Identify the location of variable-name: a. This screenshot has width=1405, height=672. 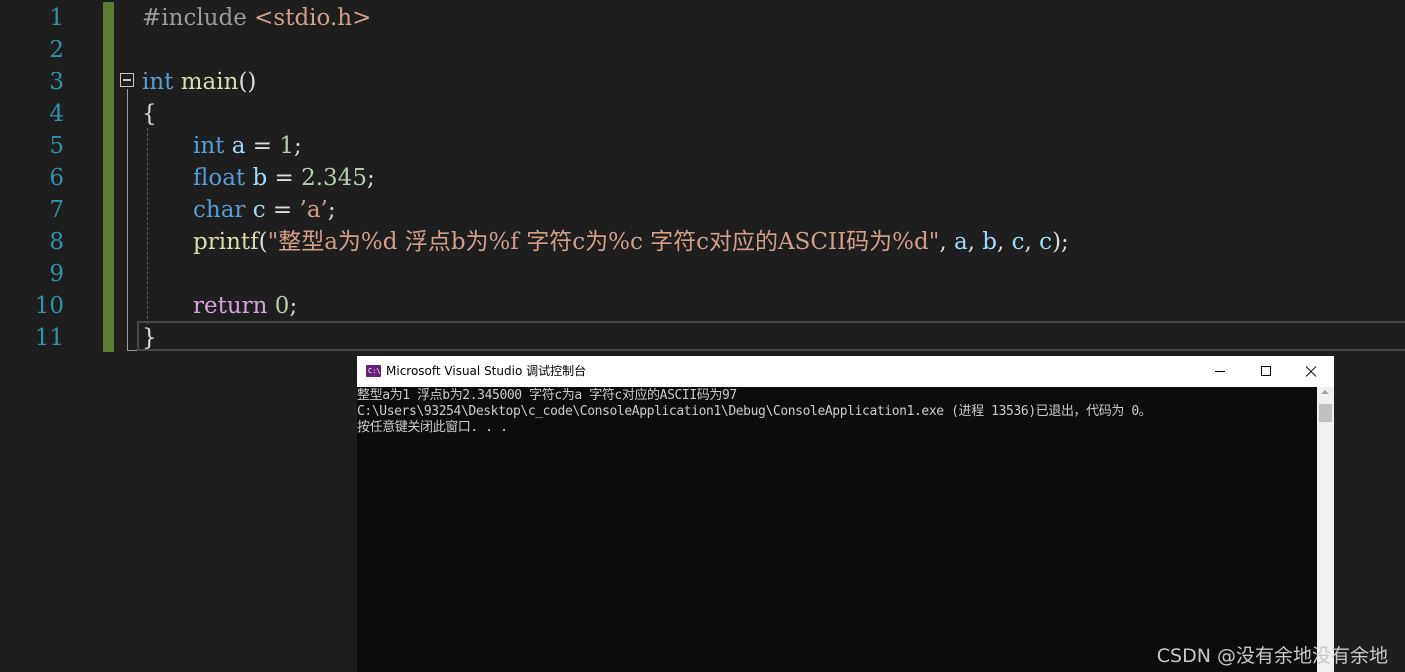
(238, 146).